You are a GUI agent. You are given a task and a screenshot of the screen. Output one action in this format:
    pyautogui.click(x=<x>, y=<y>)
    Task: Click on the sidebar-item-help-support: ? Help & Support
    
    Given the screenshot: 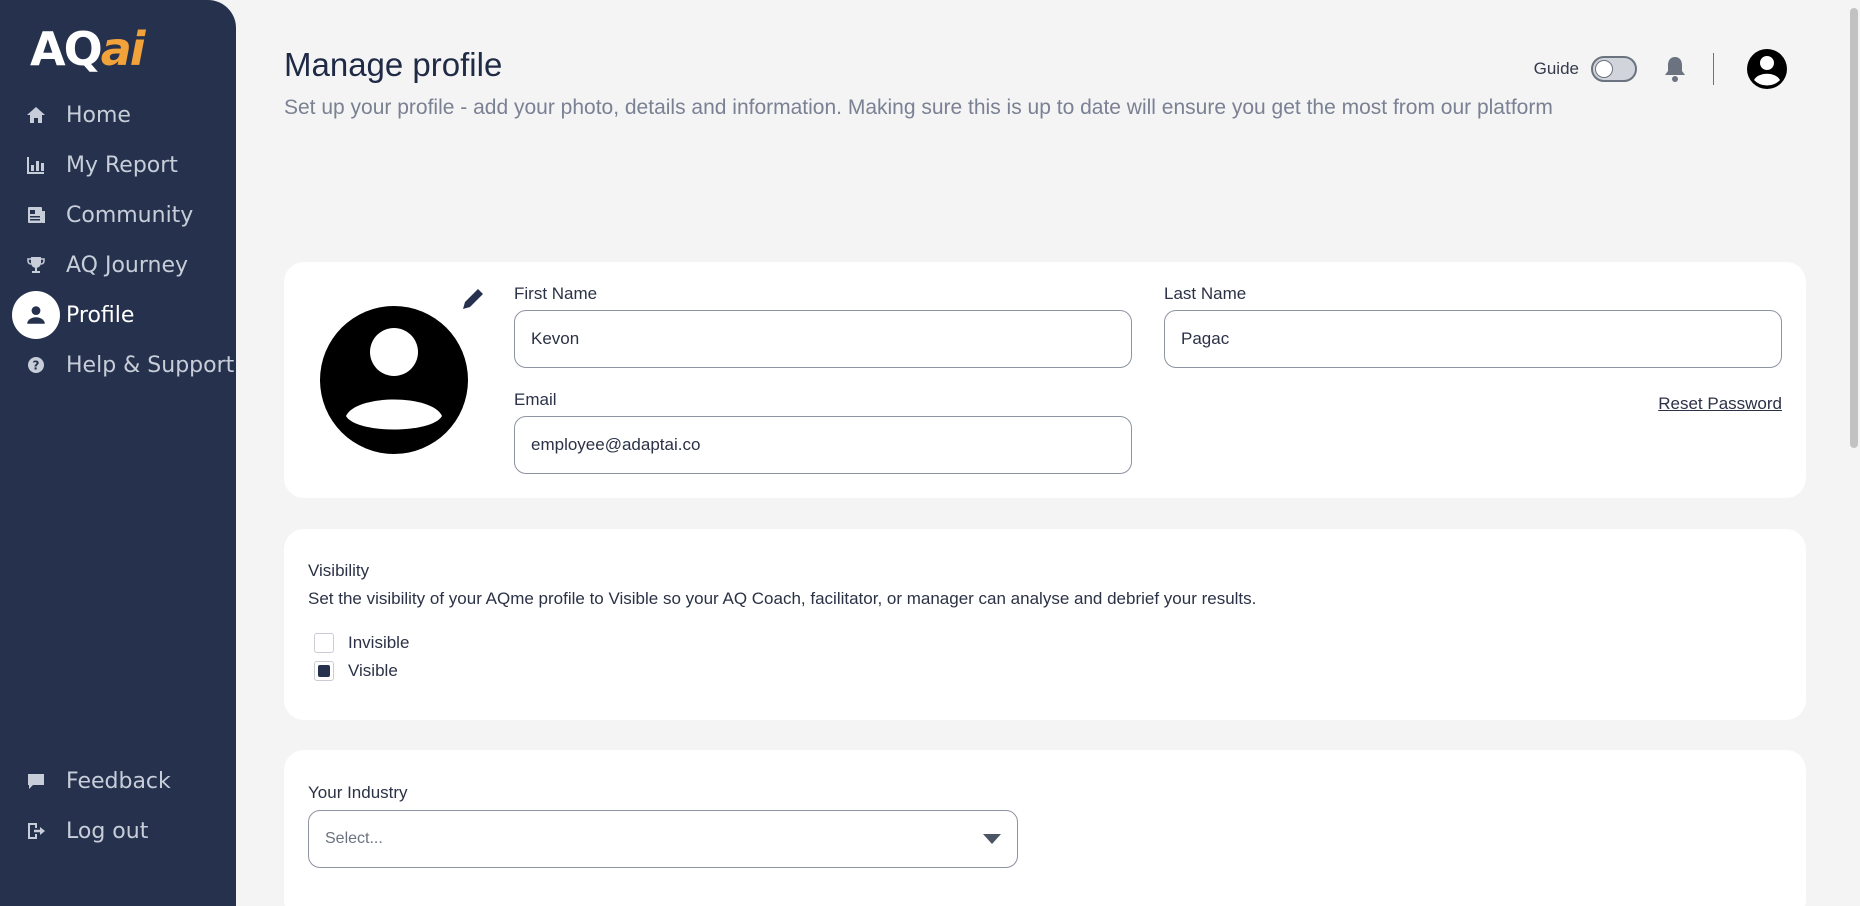 What is the action you would take?
    pyautogui.click(x=118, y=365)
    